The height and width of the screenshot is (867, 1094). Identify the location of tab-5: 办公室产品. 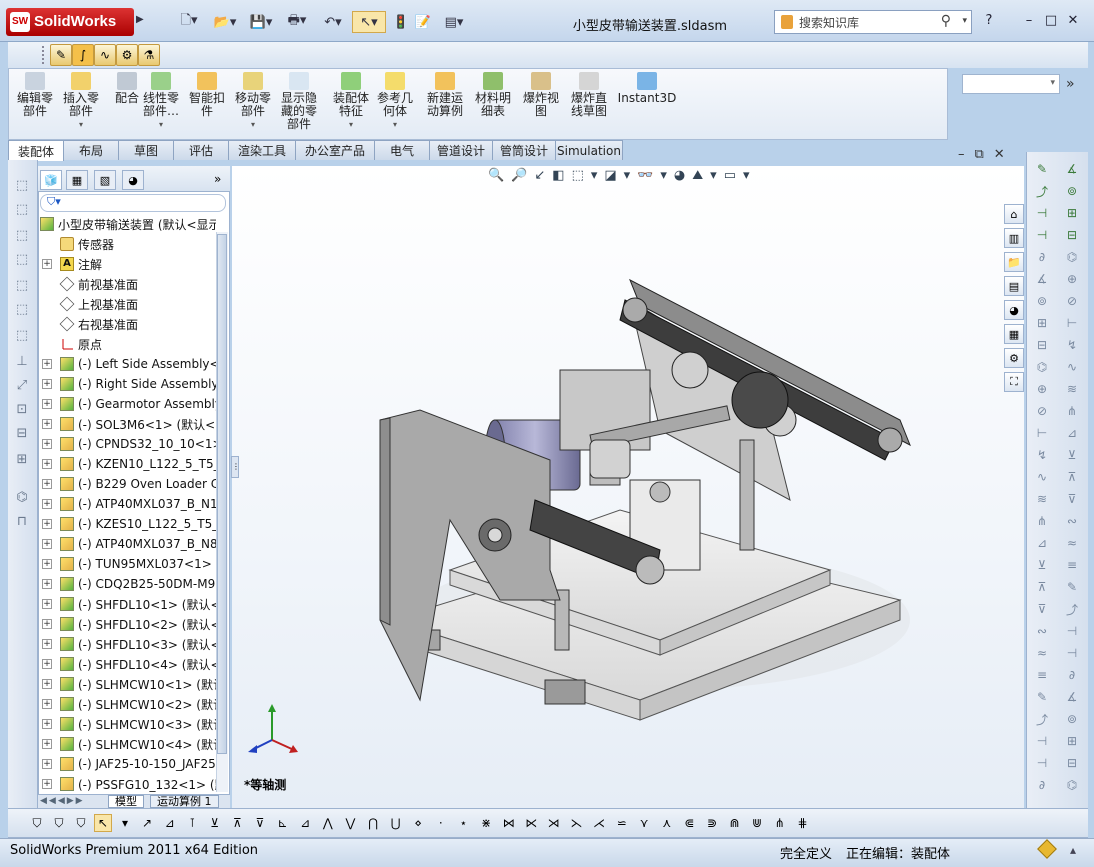
(335, 150).